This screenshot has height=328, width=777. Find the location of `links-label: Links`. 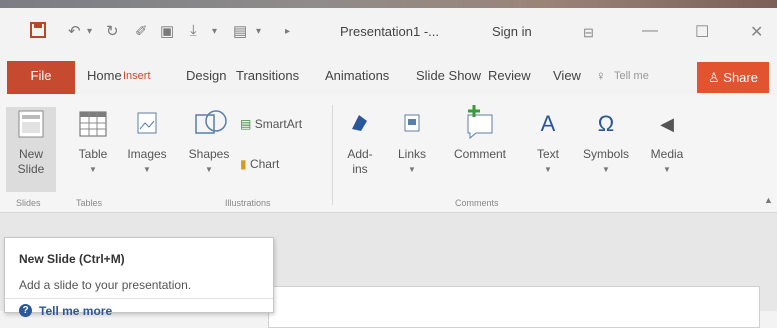

links-label: Links is located at coordinates (411, 154).